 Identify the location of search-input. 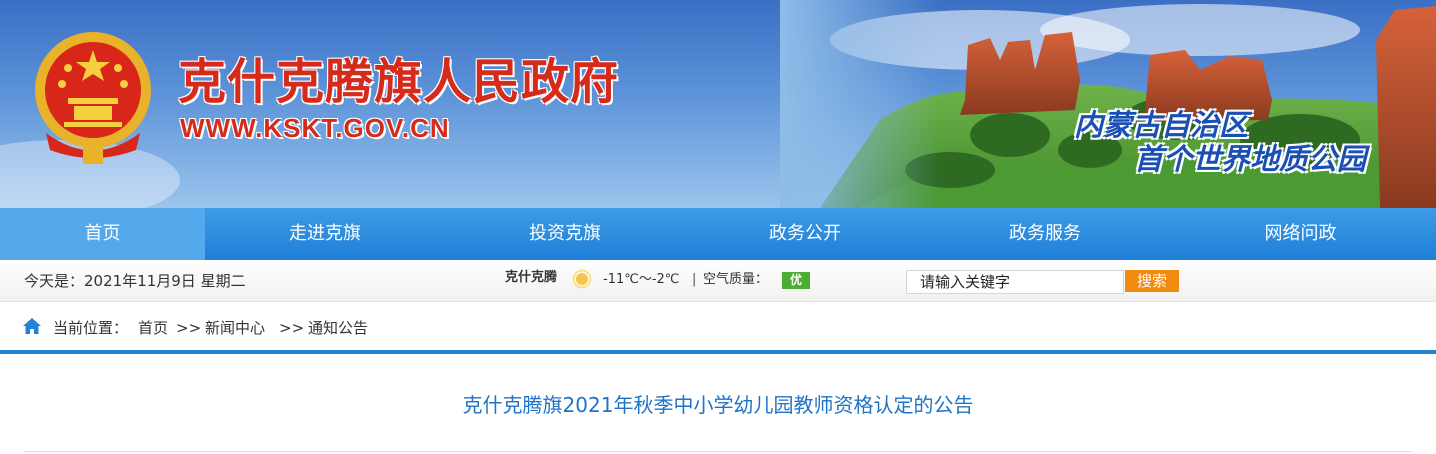
(1015, 282).